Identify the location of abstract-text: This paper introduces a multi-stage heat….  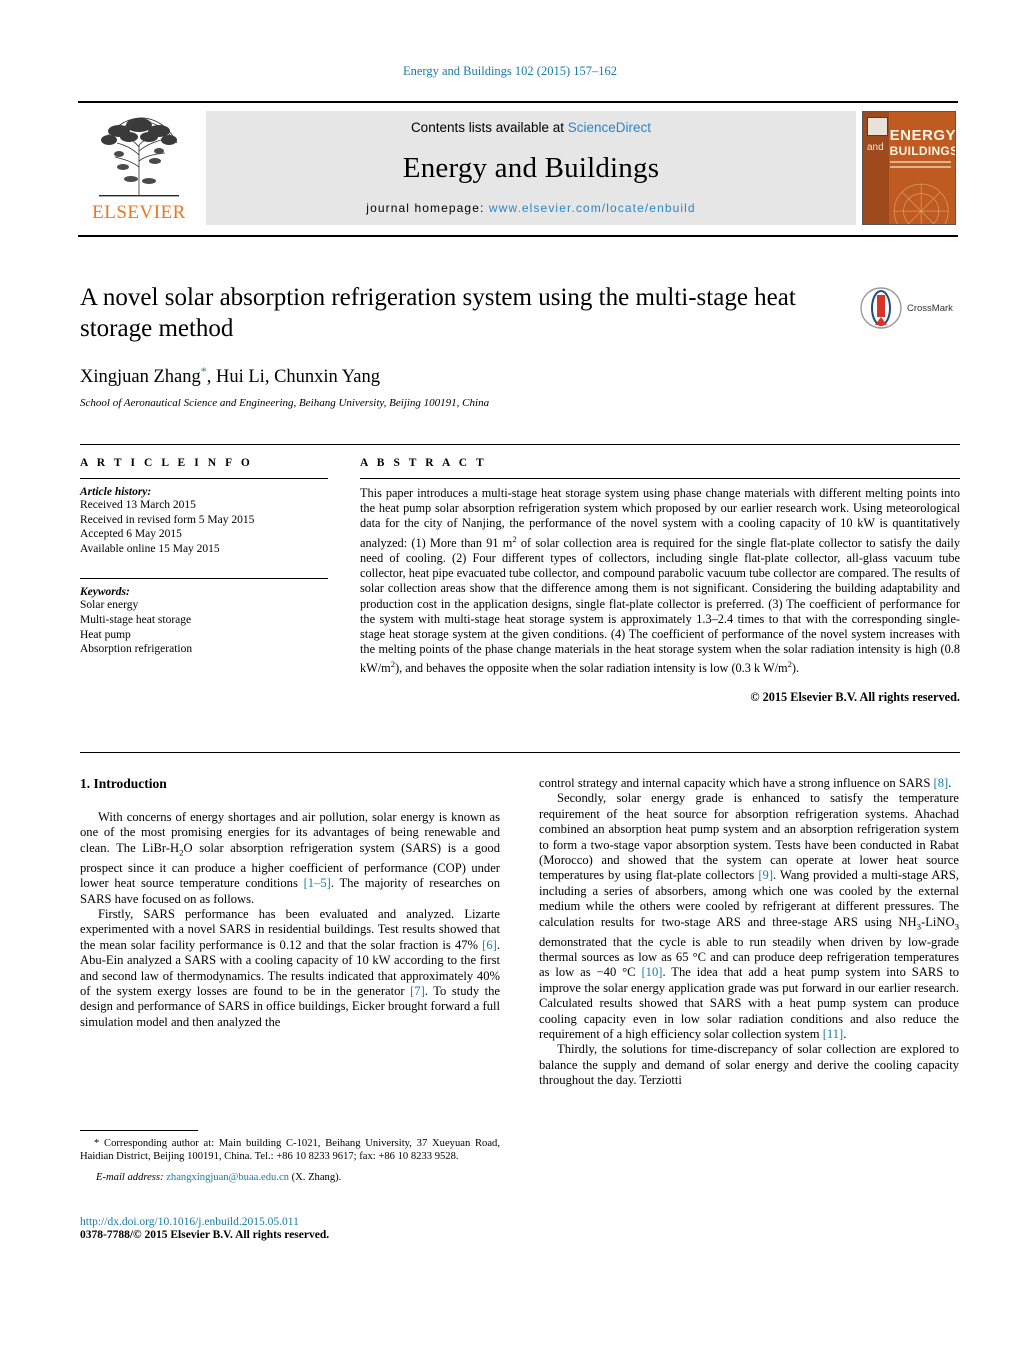
(660, 581).